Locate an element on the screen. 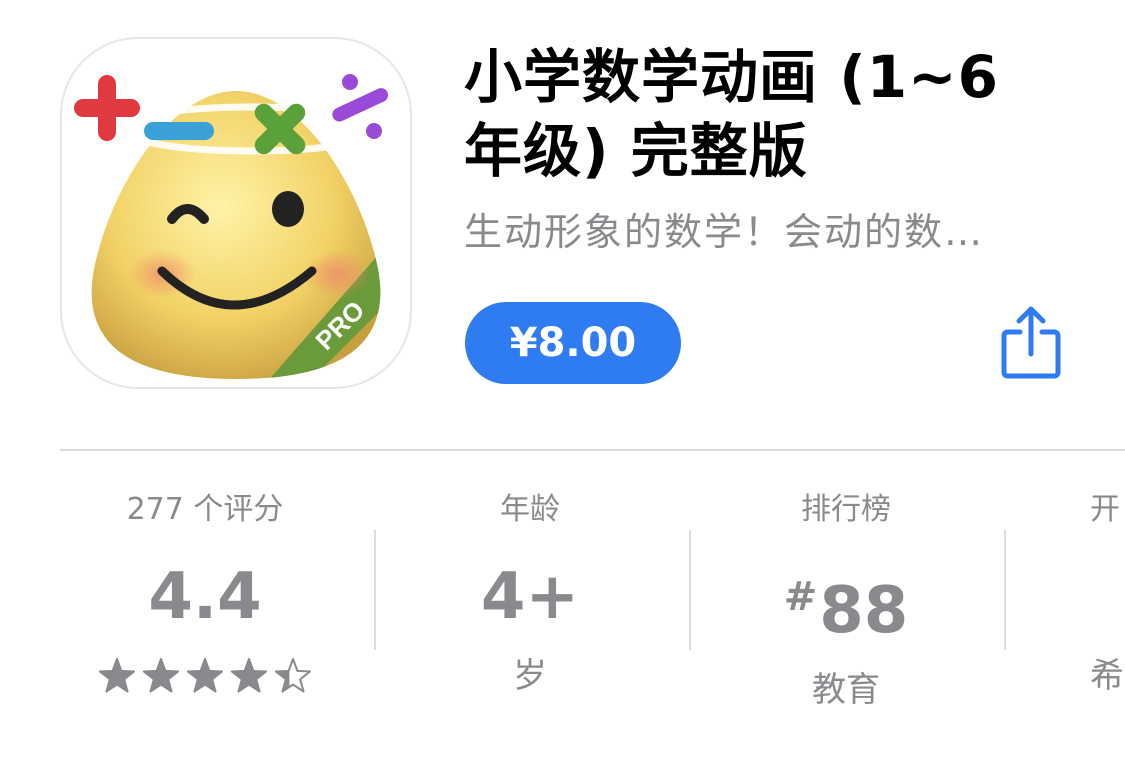 Image resolution: width=1125 pixels, height=766 pixels. app-icon: PRO is located at coordinates (236, 213).